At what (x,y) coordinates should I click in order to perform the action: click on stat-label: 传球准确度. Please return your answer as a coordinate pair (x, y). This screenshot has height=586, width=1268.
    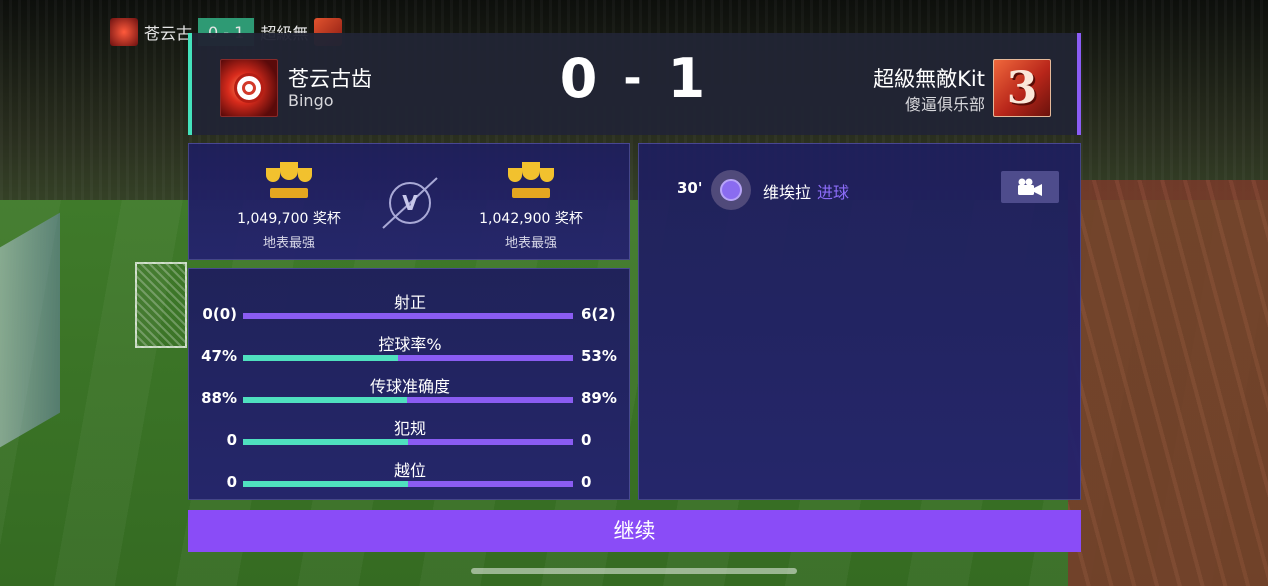
    Looking at the image, I should click on (409, 386).